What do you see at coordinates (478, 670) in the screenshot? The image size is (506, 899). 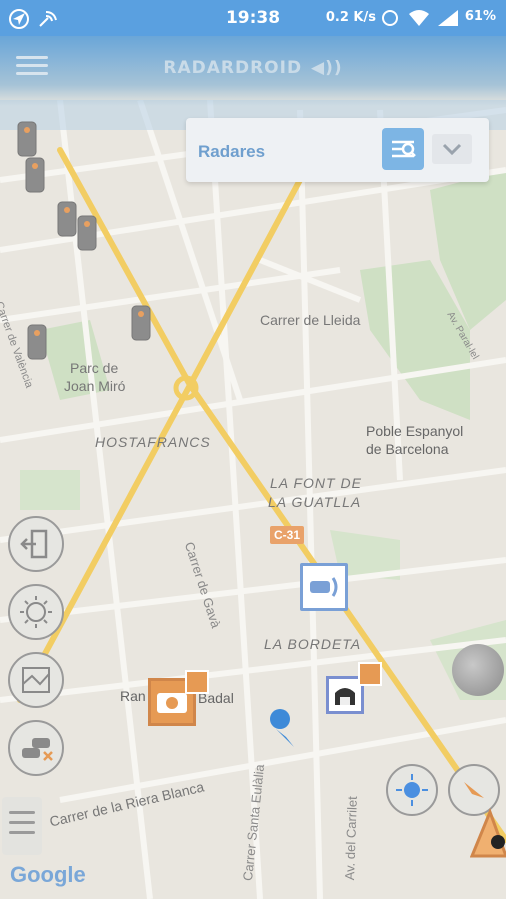 I see `compass-button` at bounding box center [478, 670].